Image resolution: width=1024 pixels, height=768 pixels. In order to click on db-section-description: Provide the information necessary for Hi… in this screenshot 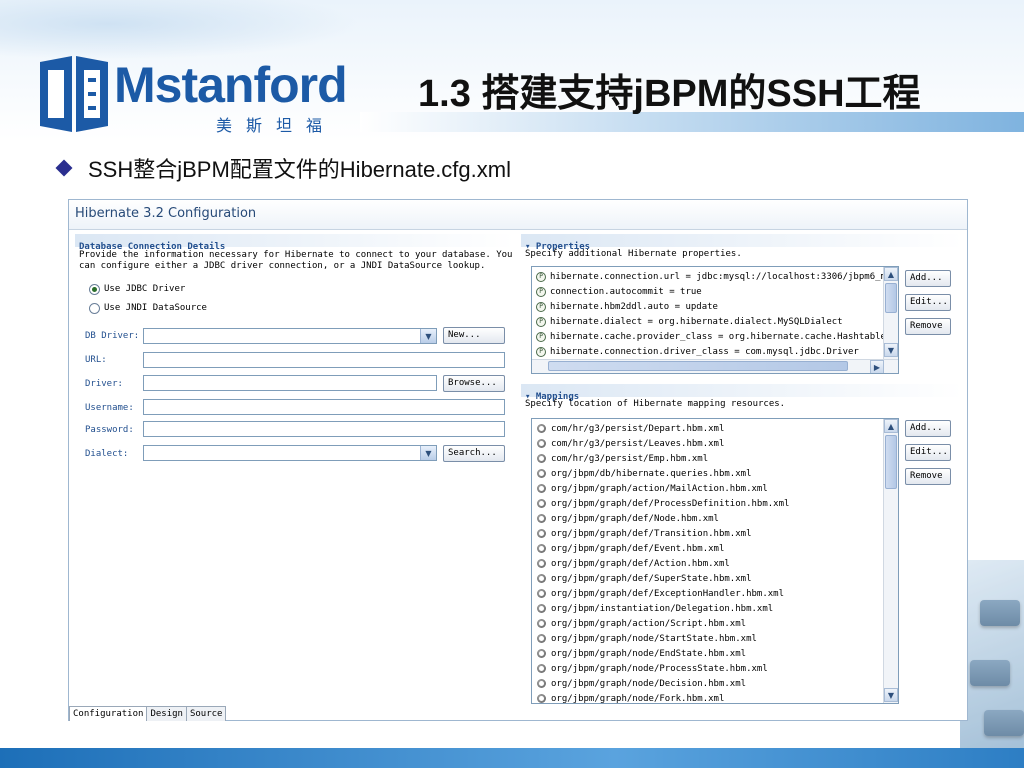, I will do `click(295, 261)`.